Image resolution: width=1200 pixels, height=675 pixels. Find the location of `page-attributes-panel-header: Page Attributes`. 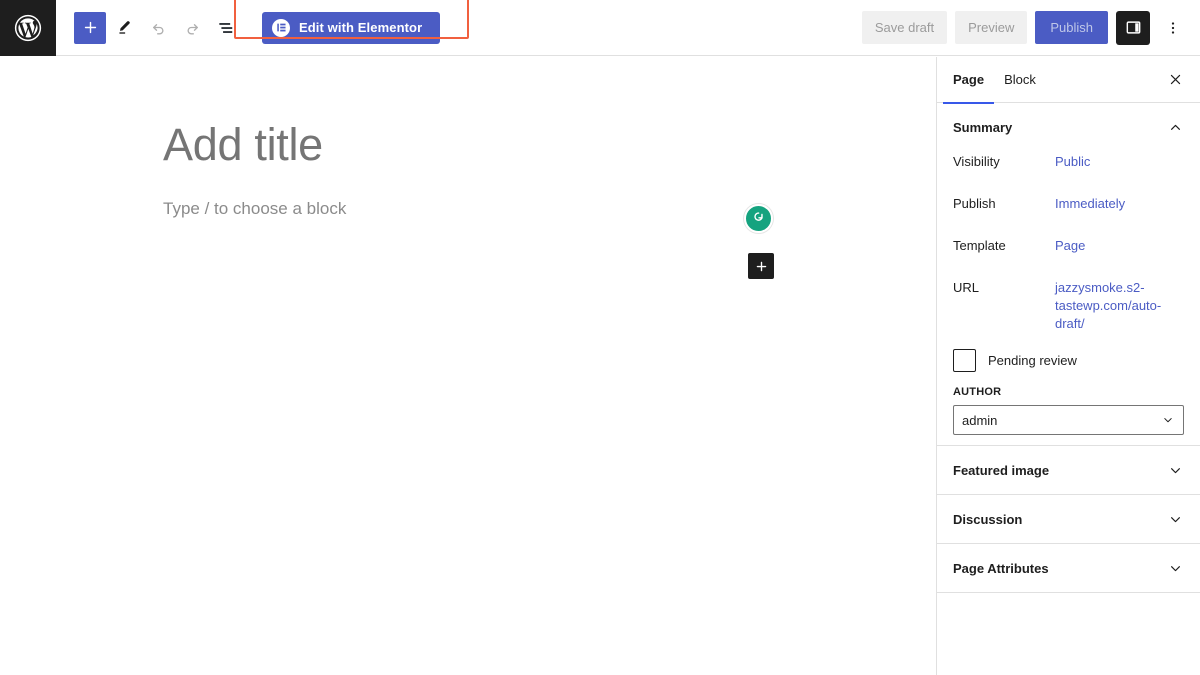

page-attributes-panel-header: Page Attributes is located at coordinates (1068, 568).